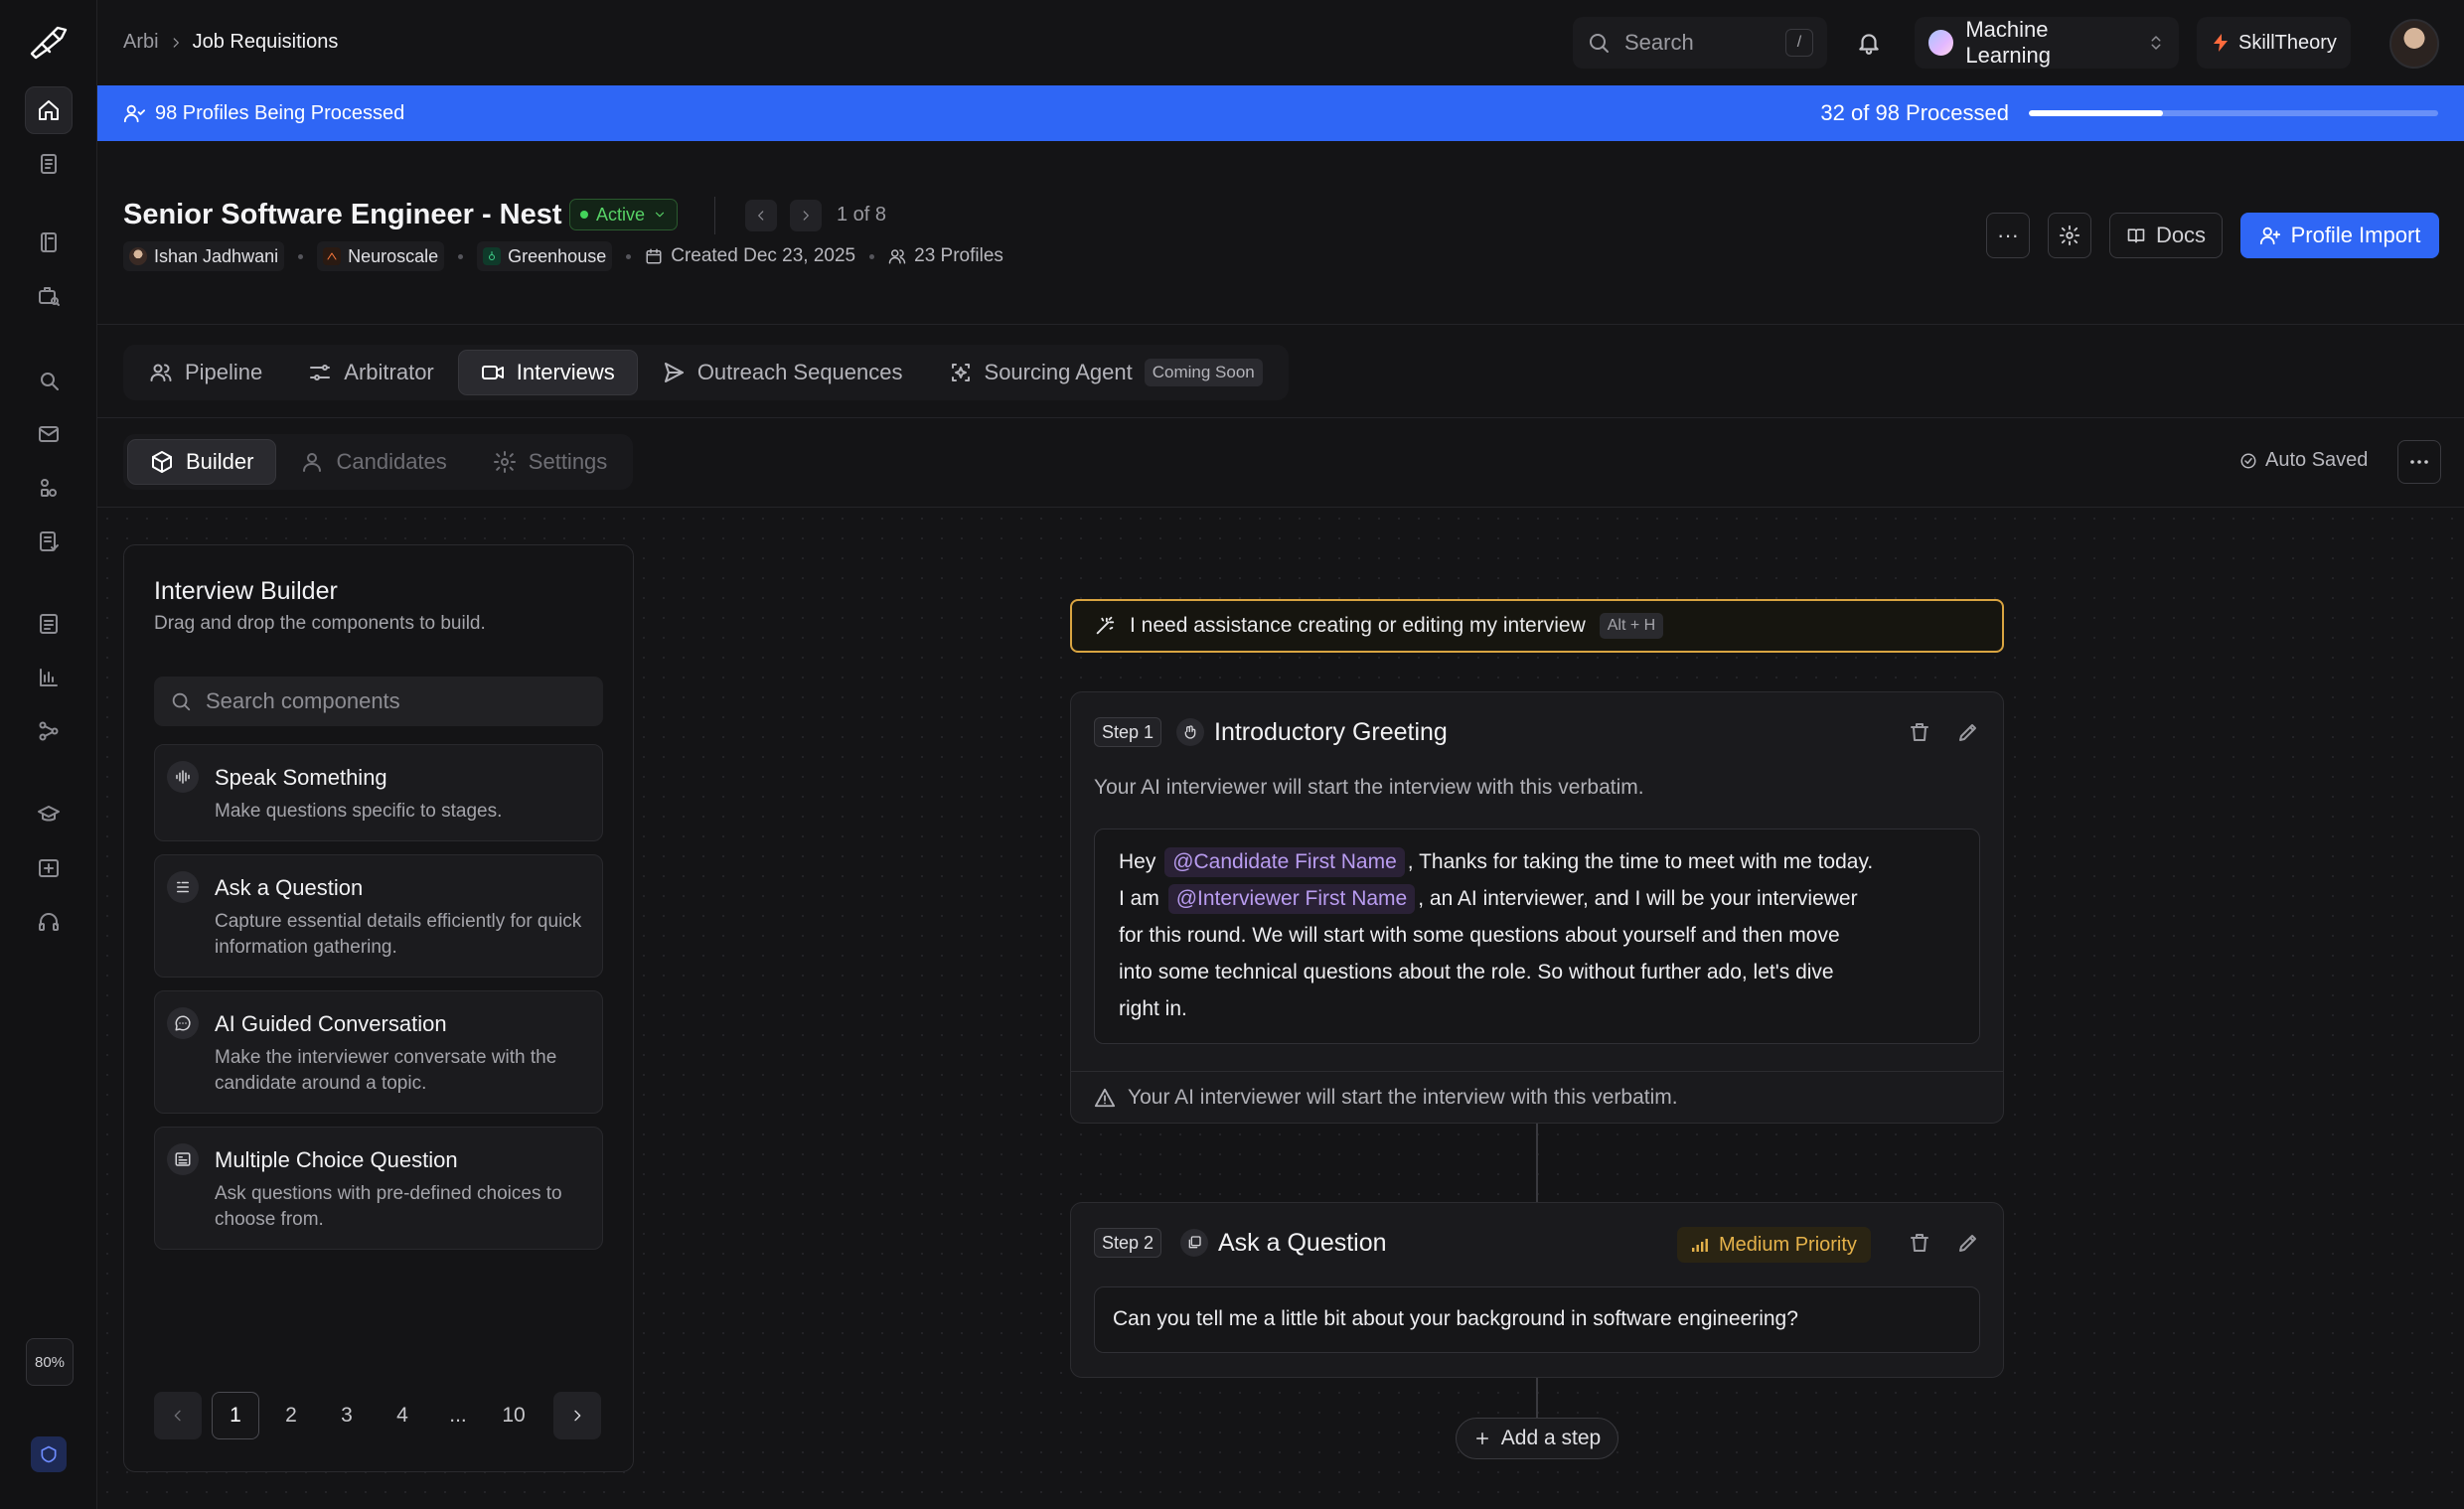  What do you see at coordinates (371, 372) in the screenshot?
I see `tab-arbitrator: Arbitrator` at bounding box center [371, 372].